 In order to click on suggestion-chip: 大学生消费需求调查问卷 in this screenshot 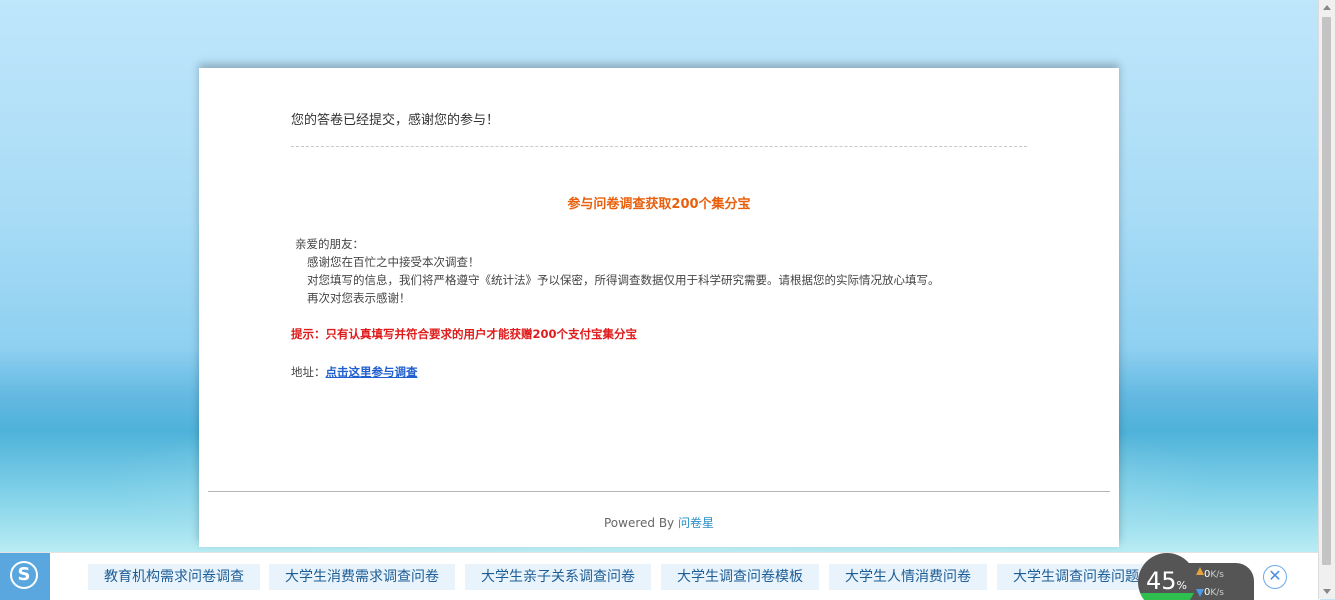, I will do `click(362, 577)`.